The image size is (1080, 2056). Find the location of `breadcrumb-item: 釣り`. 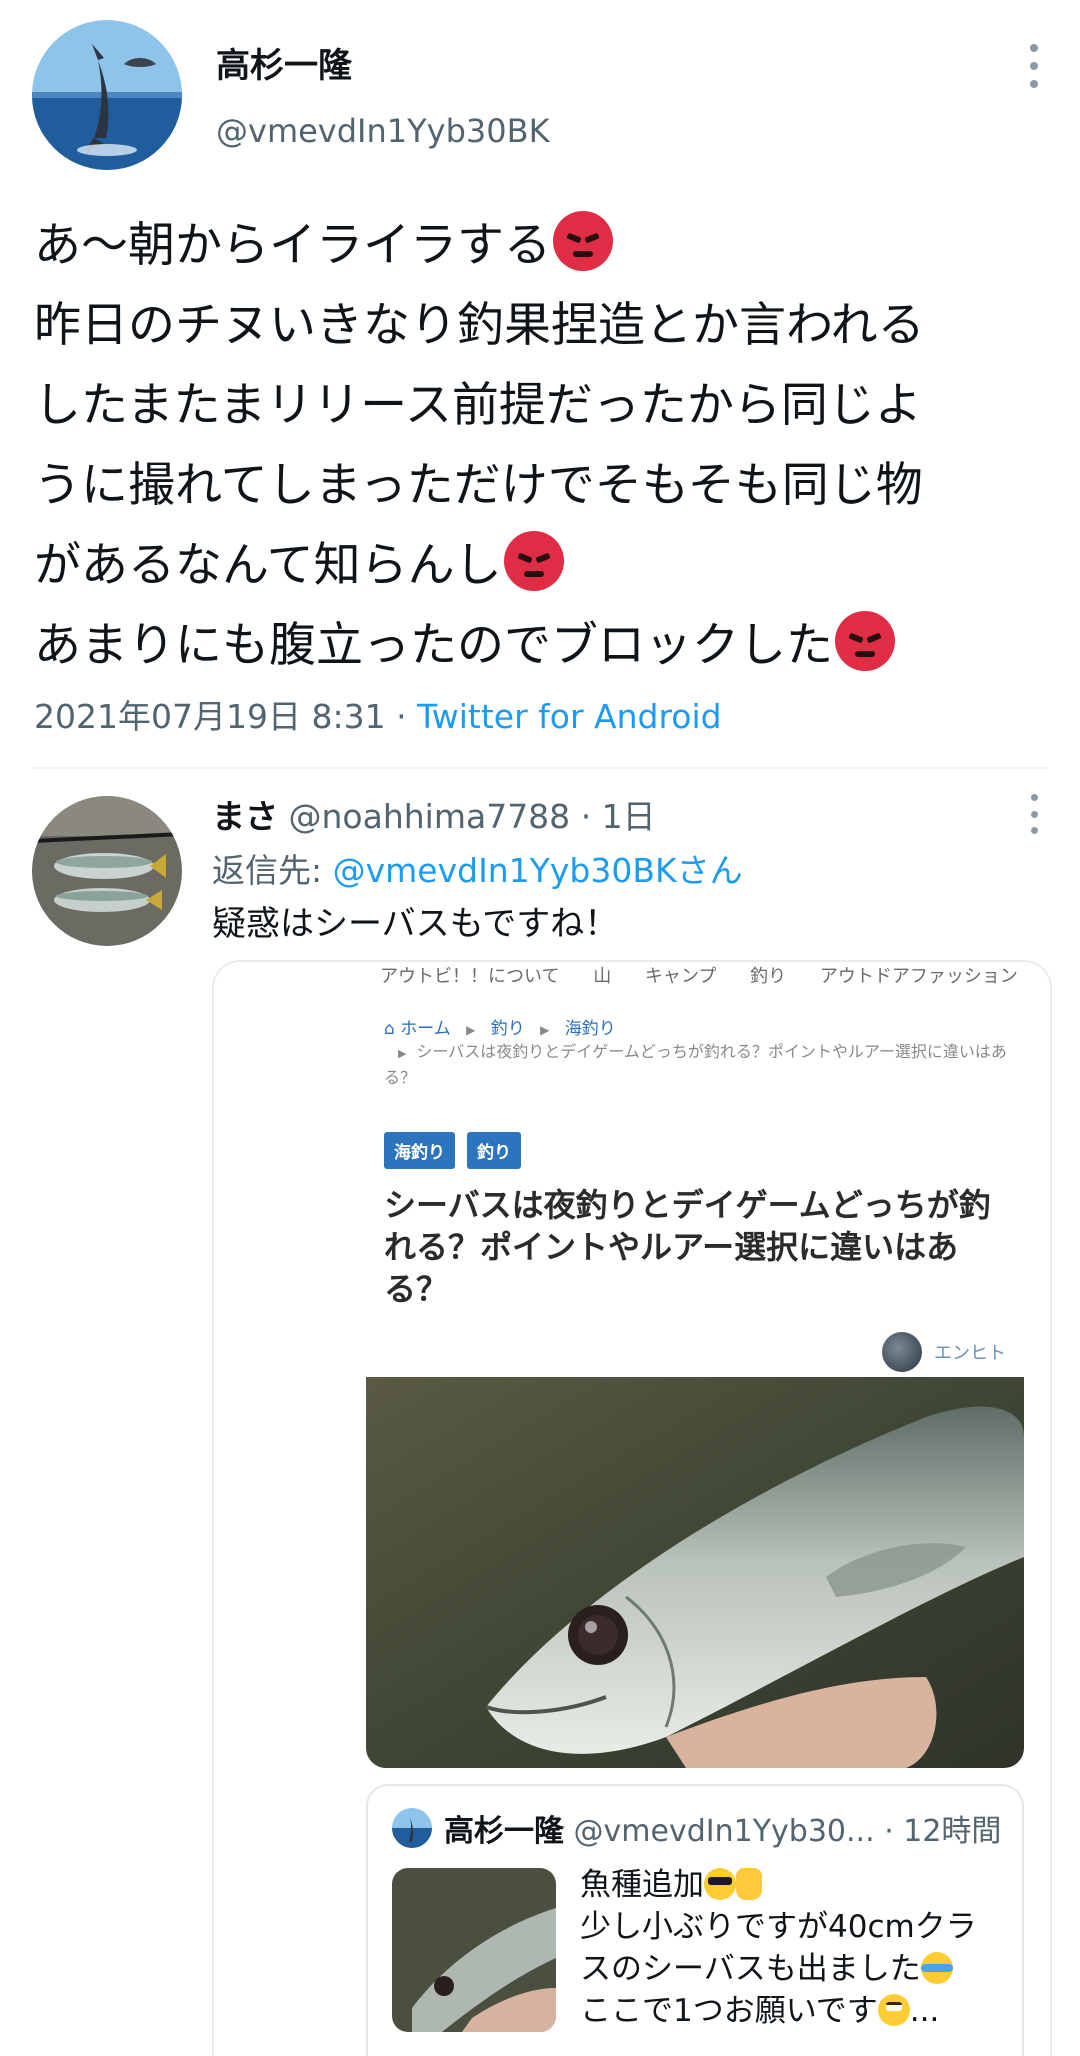

breadcrumb-item: 釣り is located at coordinates (507, 1029).